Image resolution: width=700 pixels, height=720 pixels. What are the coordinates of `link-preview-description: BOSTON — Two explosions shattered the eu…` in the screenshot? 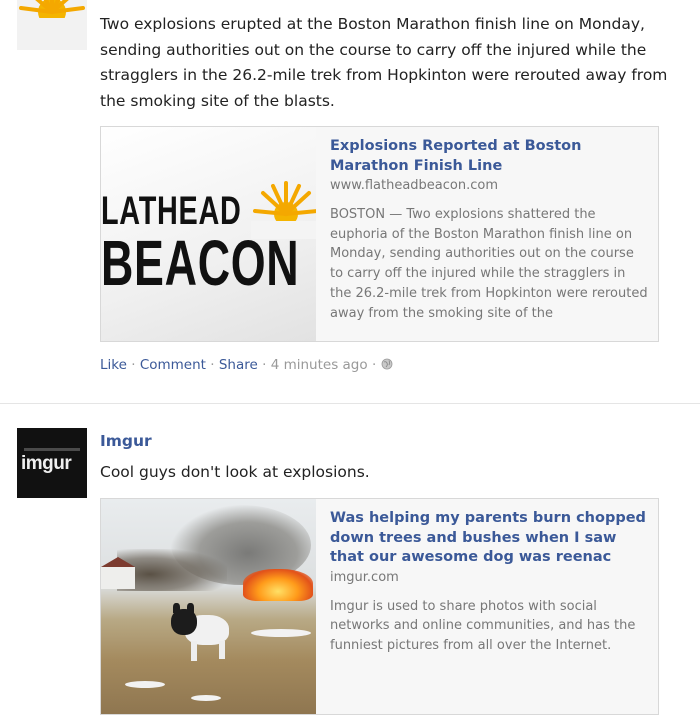 It's located at (489, 264).